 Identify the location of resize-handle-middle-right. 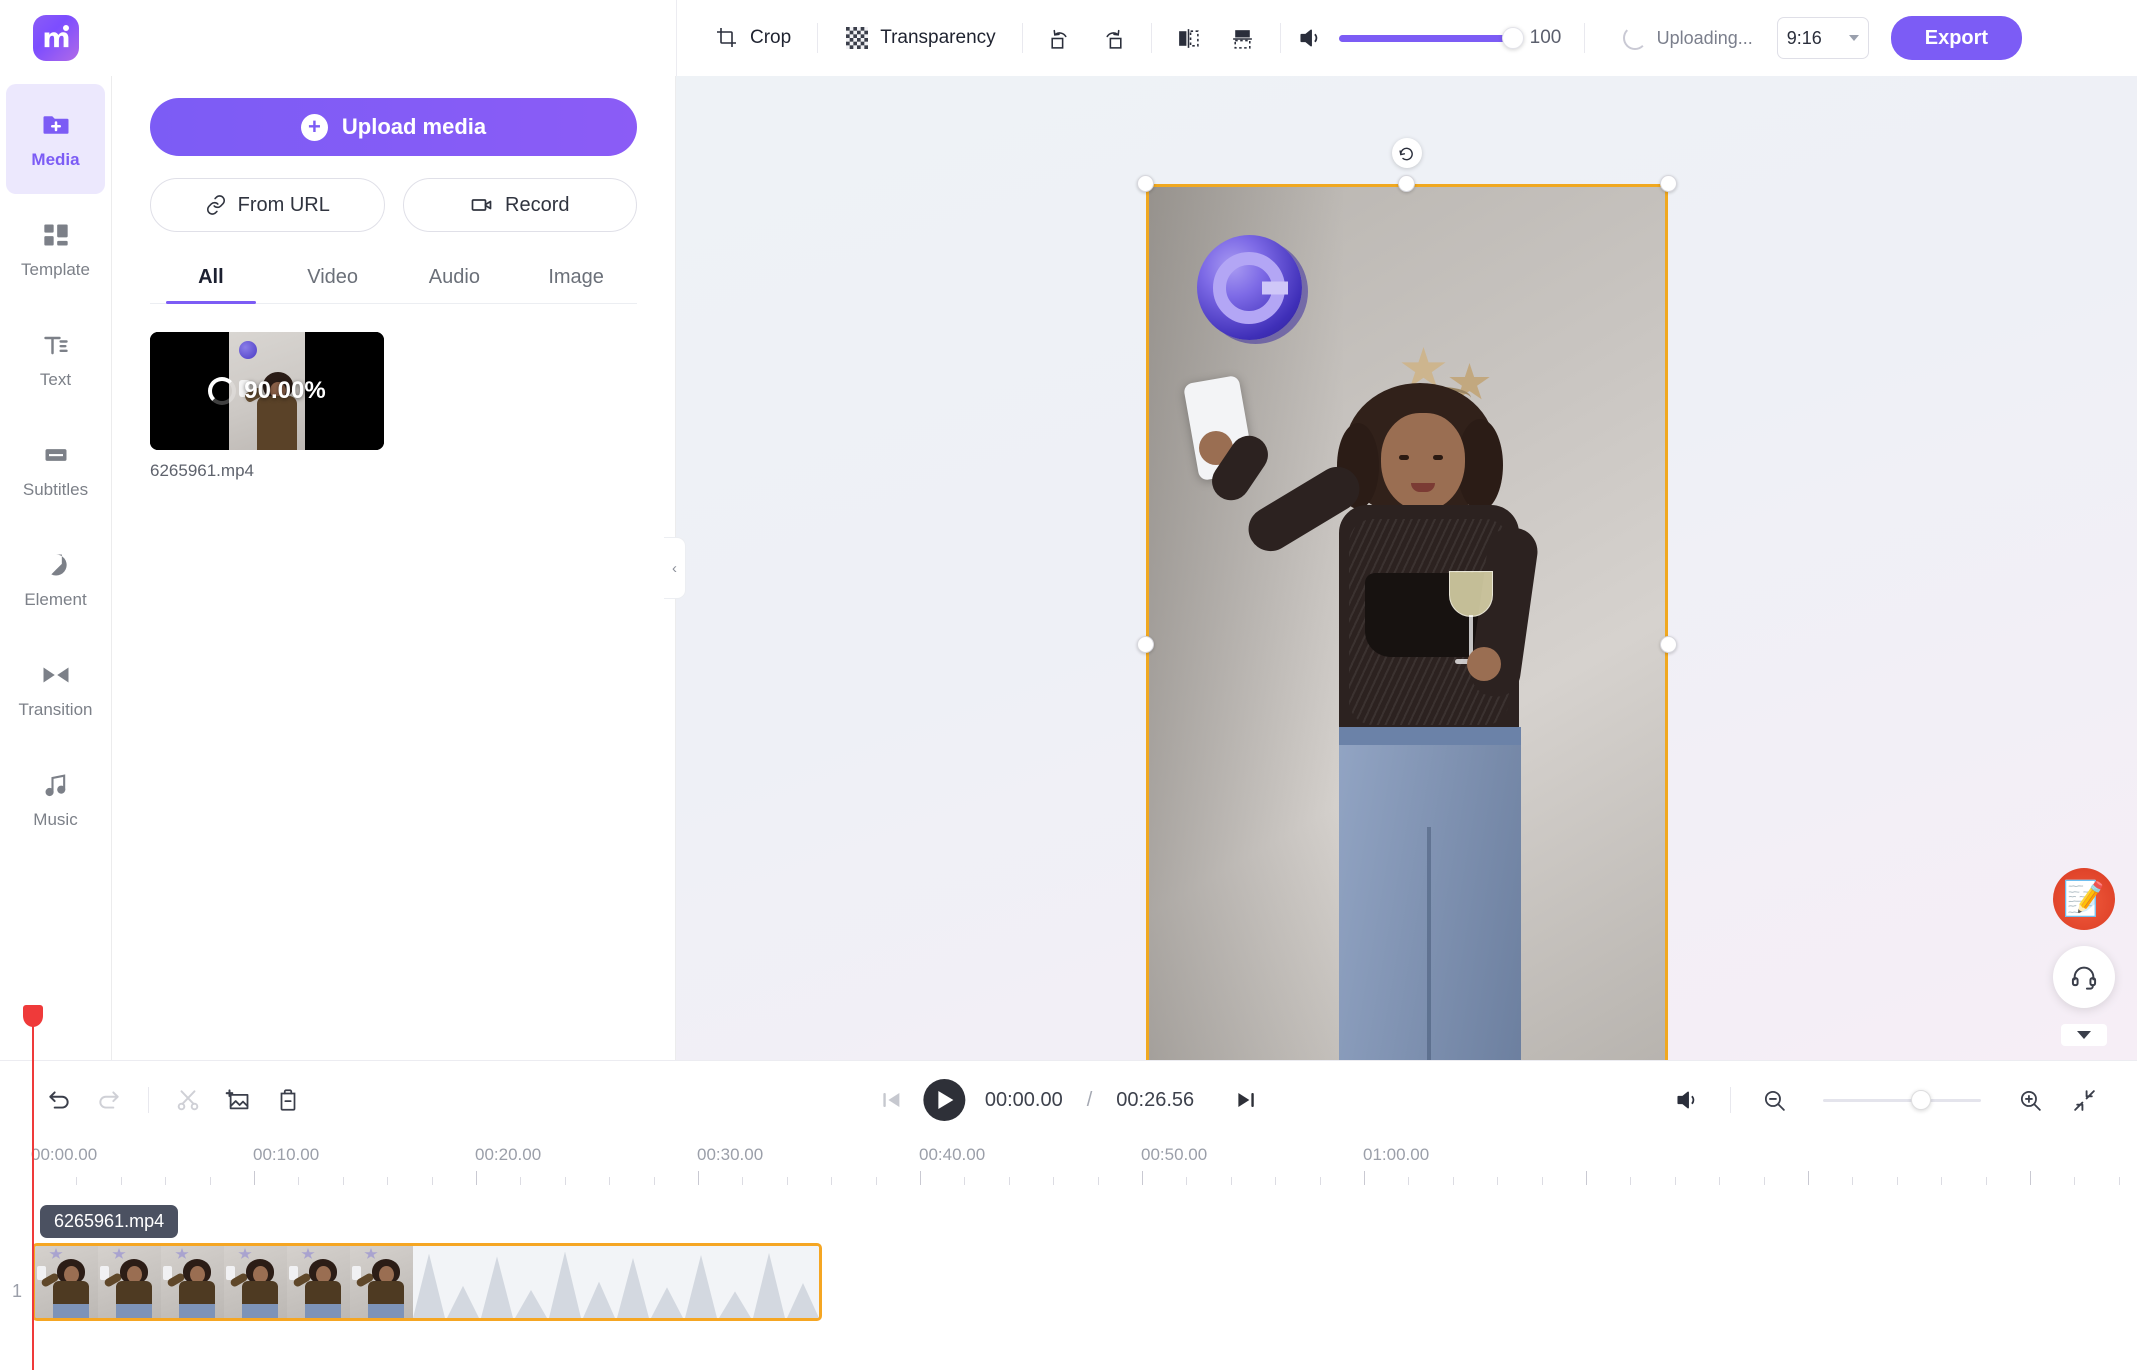
(1668, 644).